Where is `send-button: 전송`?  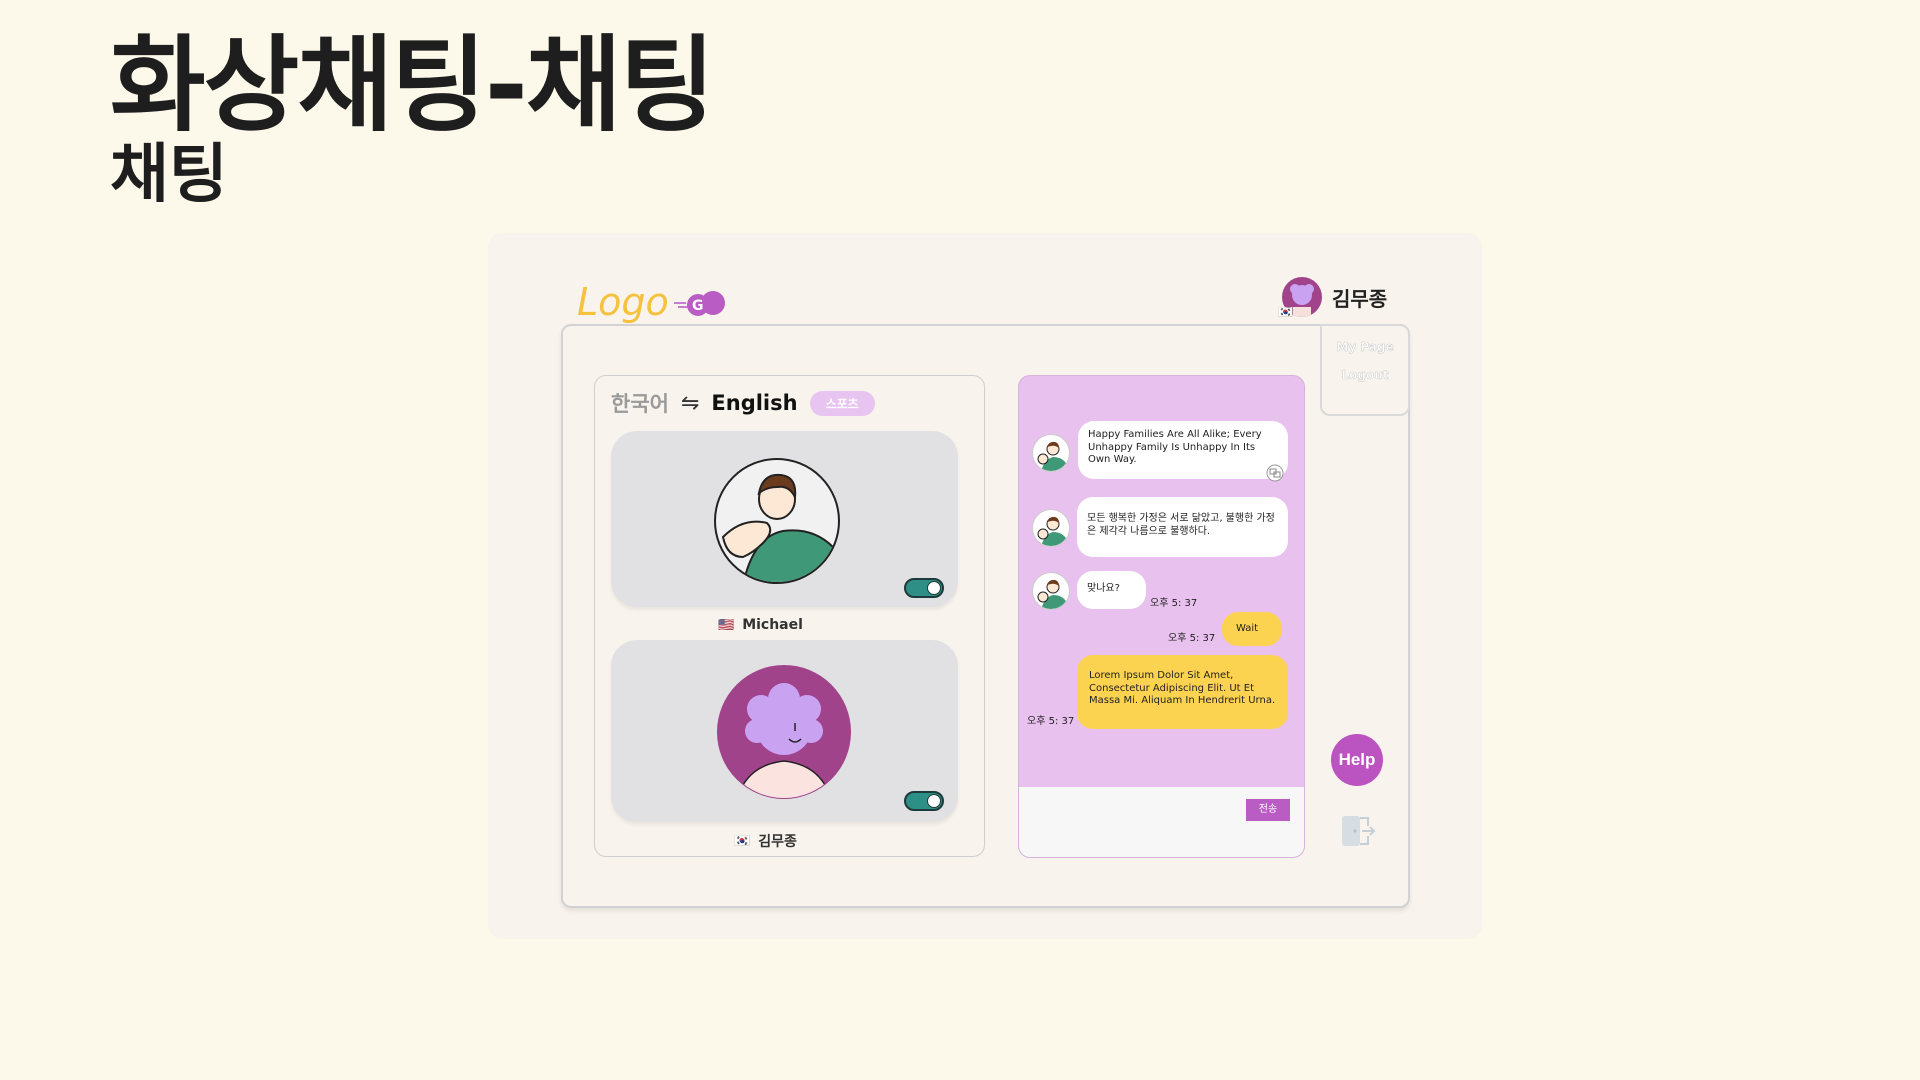 send-button: 전송 is located at coordinates (1268, 810).